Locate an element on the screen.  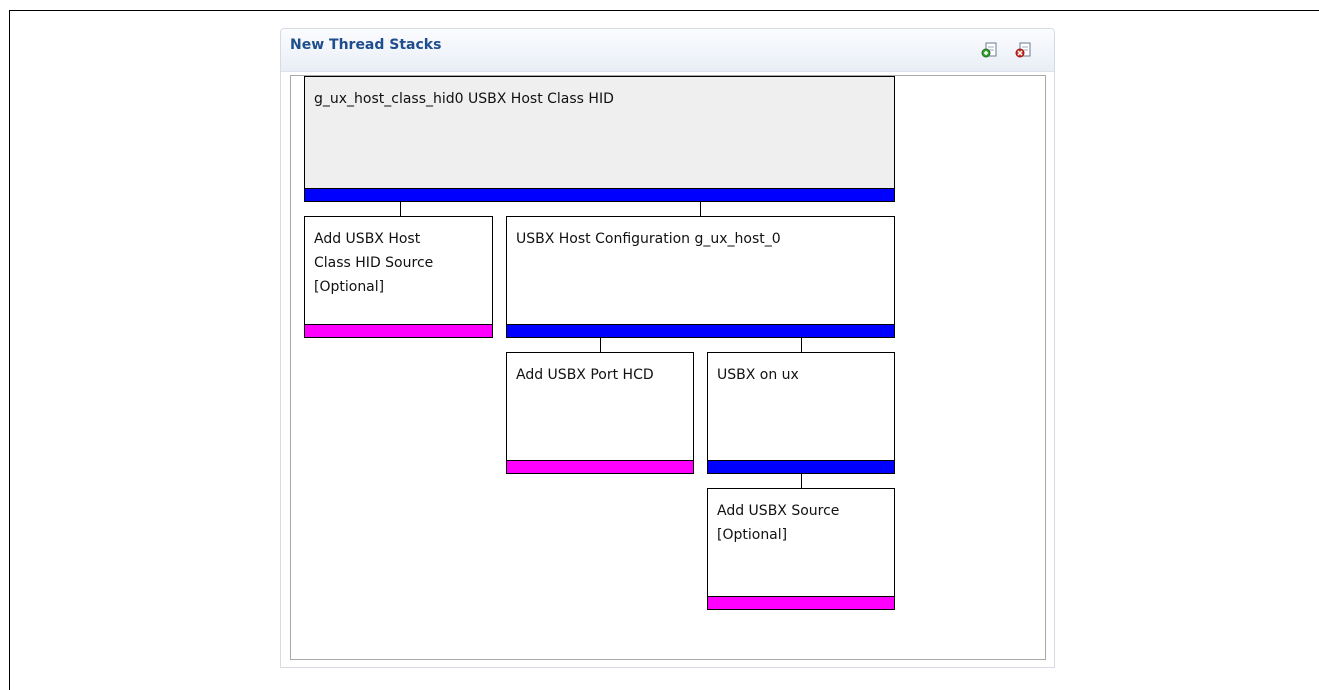
module-label: USBX Host Configuration g_ux_host_0 is located at coordinates (648, 239).